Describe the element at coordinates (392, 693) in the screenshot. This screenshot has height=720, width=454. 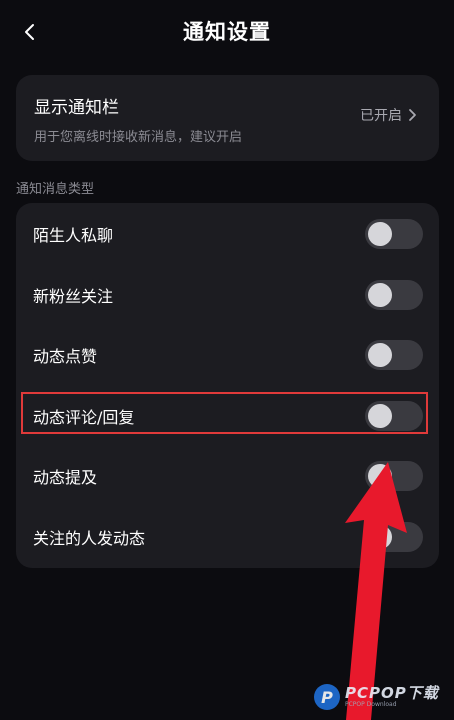
I see `watermark-text: PCPOP下载` at that location.